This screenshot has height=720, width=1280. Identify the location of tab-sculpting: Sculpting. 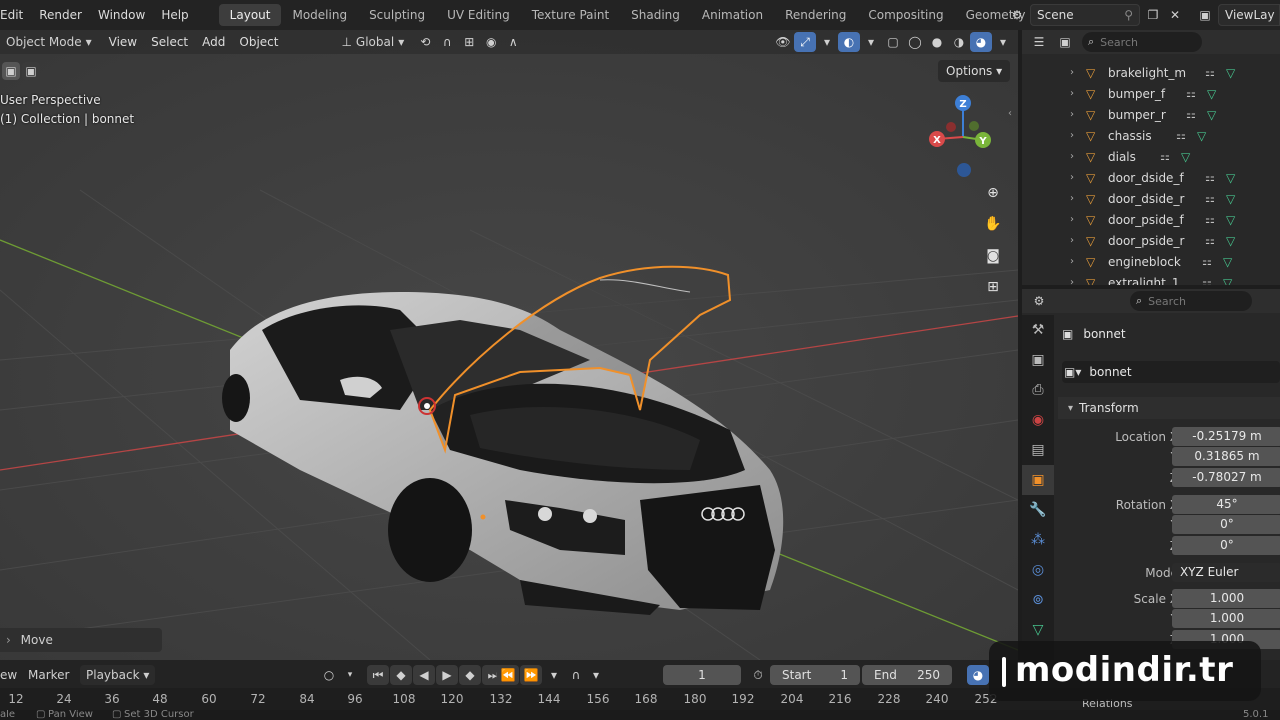
(397, 15).